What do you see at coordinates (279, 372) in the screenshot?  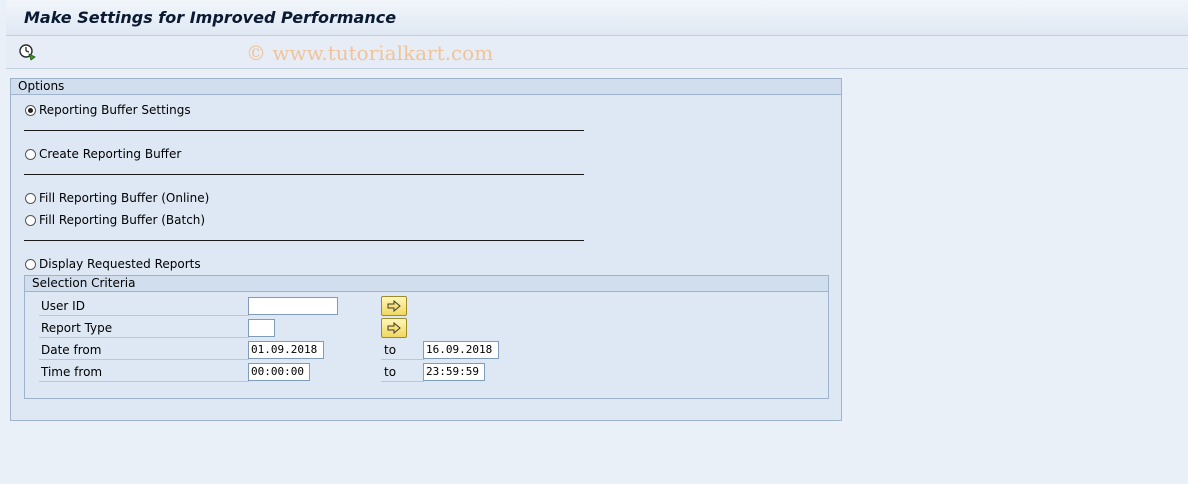 I see `time-from-input: 00:00:00` at bounding box center [279, 372].